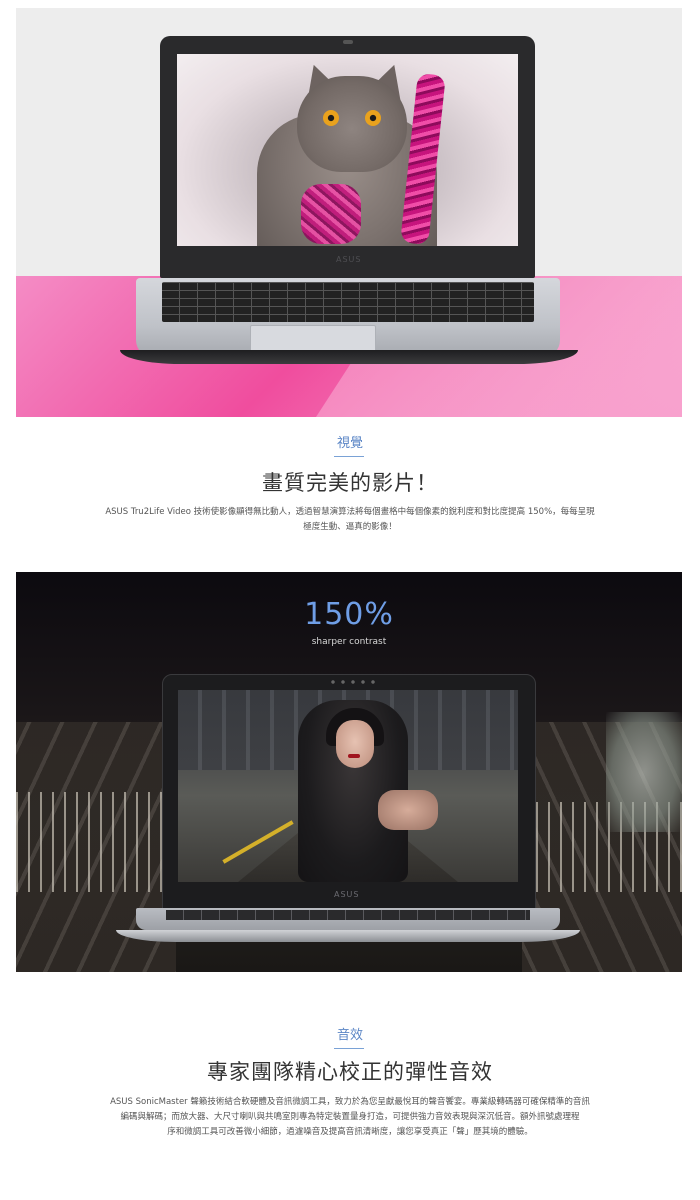 This screenshot has height=1200, width=700. I want to click on cat-head, so click(352, 124).